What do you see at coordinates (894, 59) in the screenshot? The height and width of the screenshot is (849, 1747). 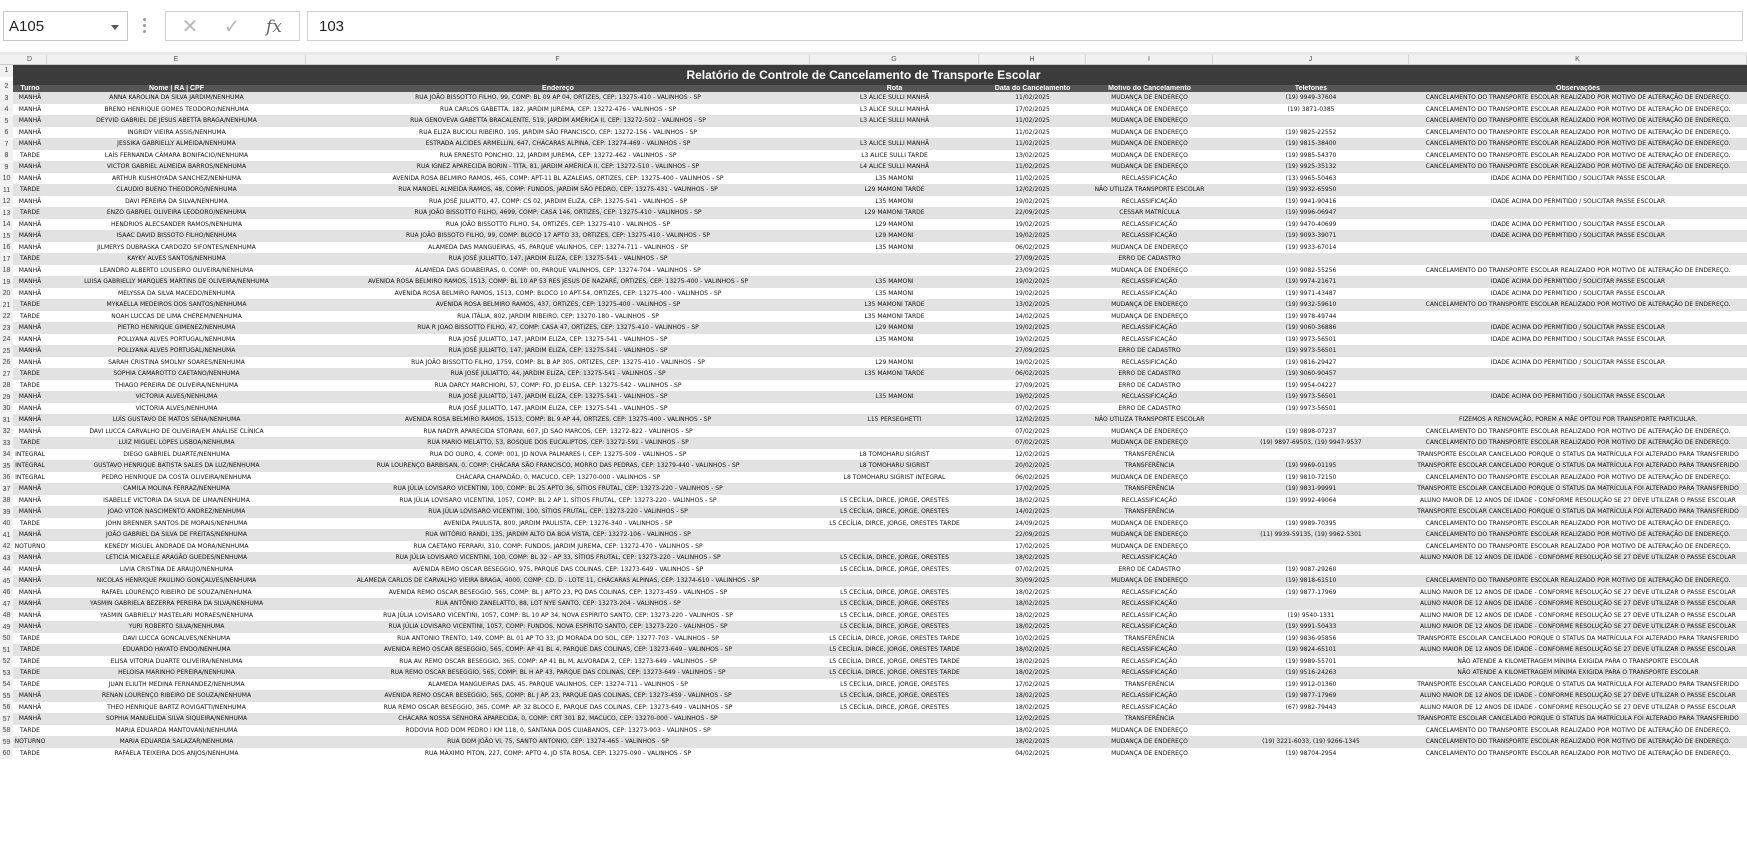 I see `column-header-g: G` at bounding box center [894, 59].